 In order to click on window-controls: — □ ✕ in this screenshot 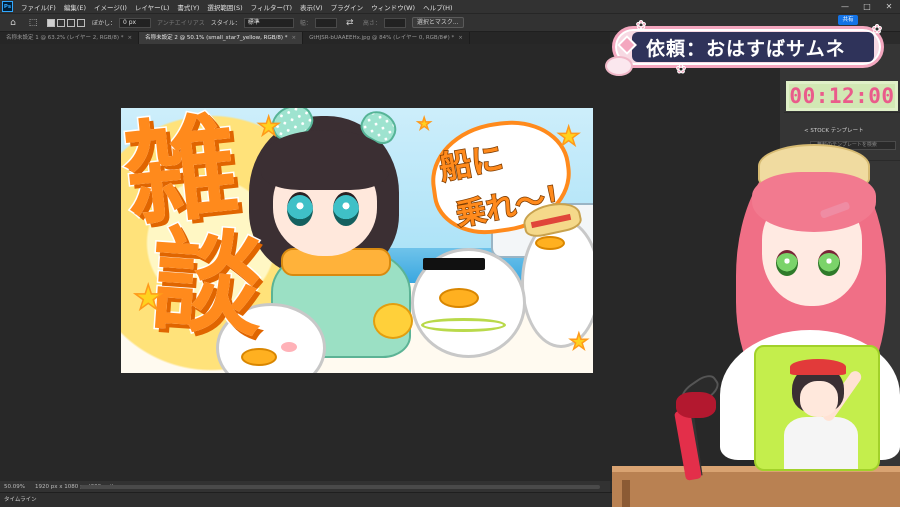, I will do `click(867, 6)`.